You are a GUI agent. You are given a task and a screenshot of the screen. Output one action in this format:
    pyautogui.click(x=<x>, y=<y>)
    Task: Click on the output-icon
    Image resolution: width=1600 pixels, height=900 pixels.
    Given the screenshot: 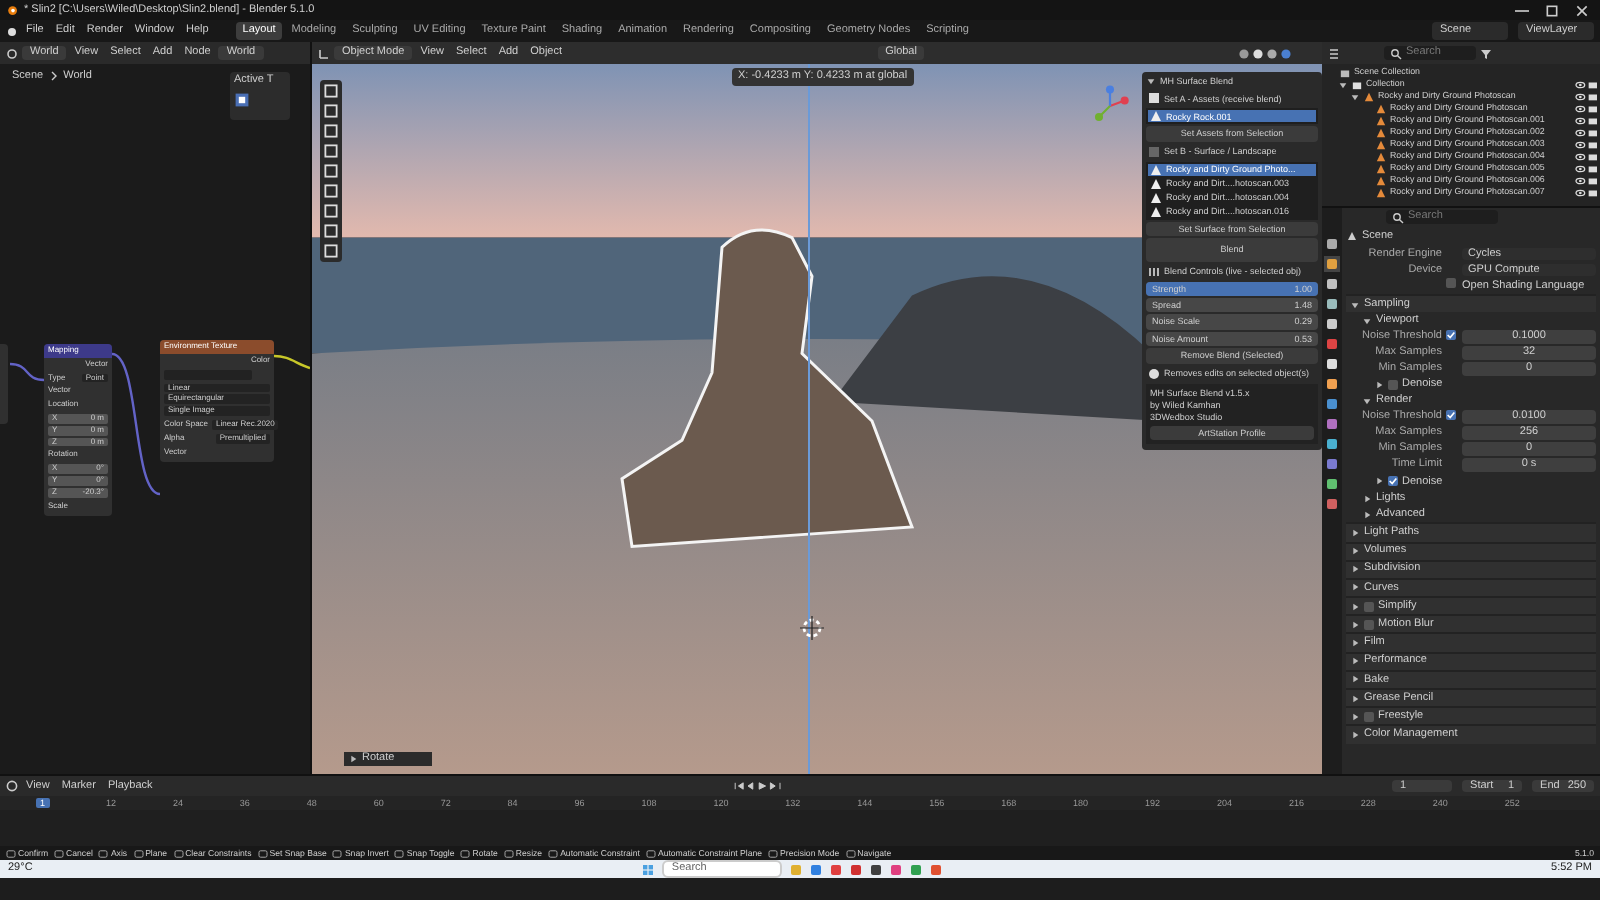 What is the action you would take?
    pyautogui.click(x=1332, y=284)
    